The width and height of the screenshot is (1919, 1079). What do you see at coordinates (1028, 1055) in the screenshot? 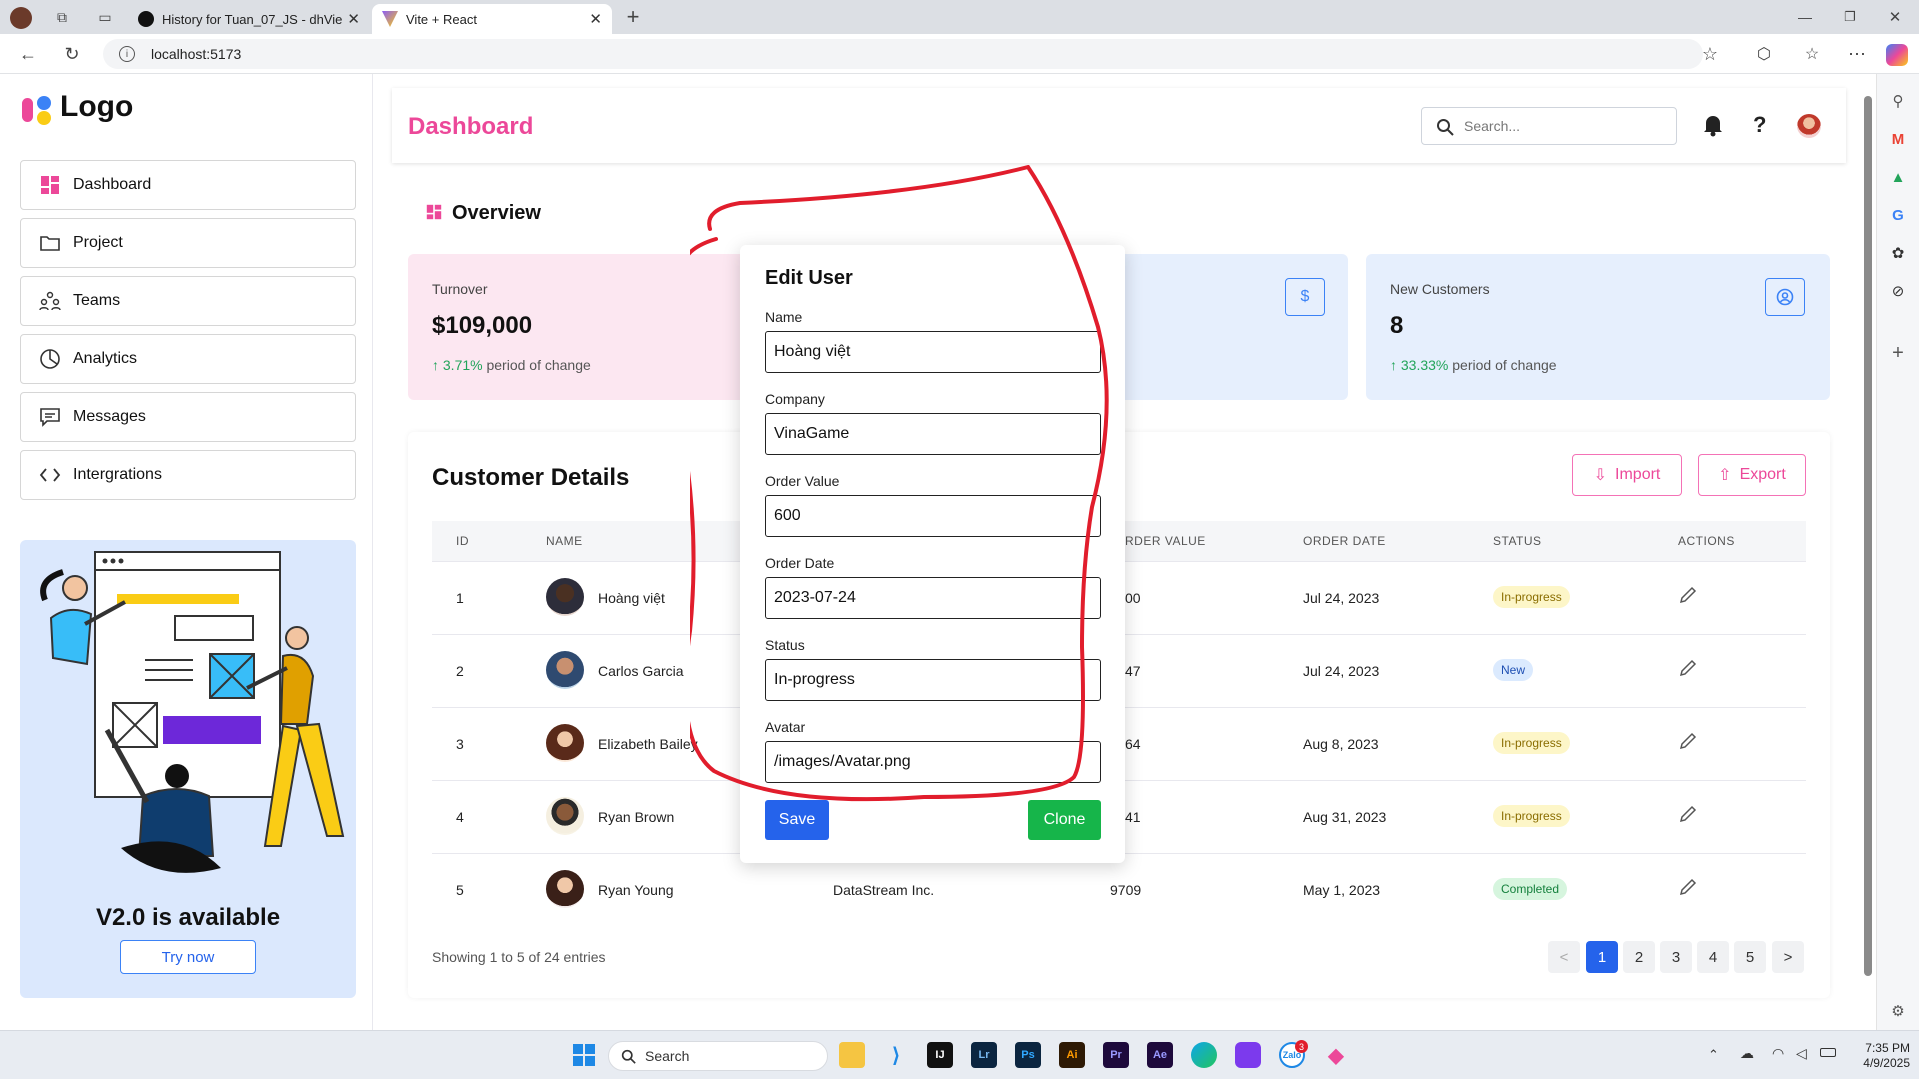
I see `photoshop-icon: Ps` at bounding box center [1028, 1055].